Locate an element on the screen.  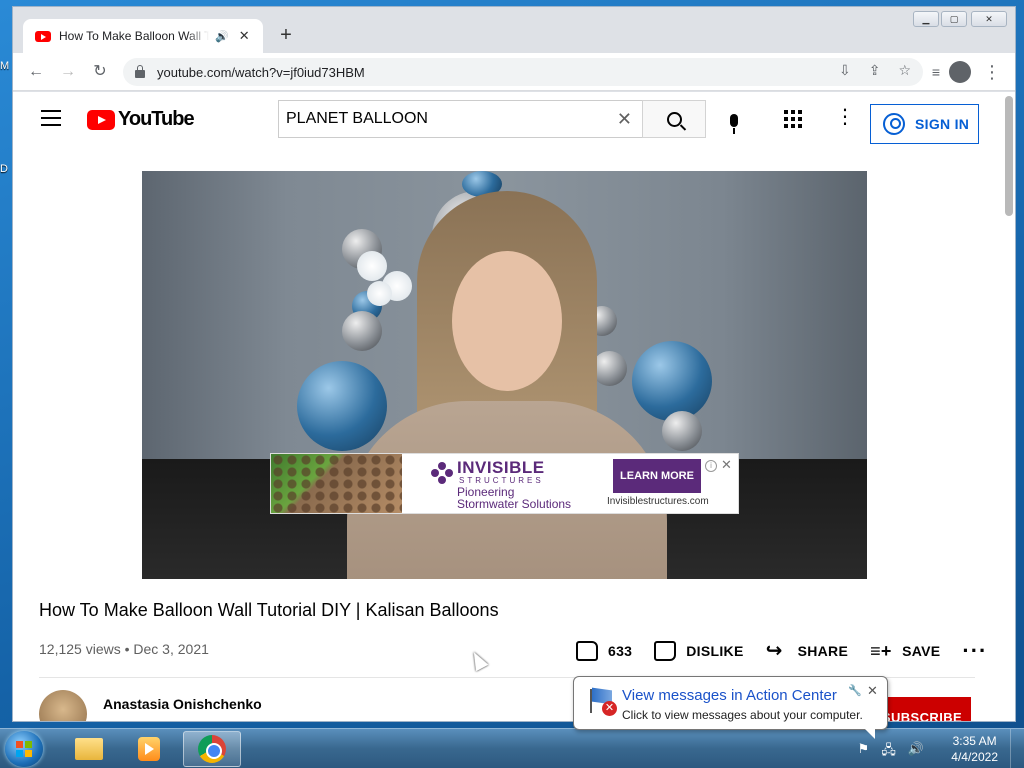
sign-in-label: SIGN IN is located at coordinates (942, 124).